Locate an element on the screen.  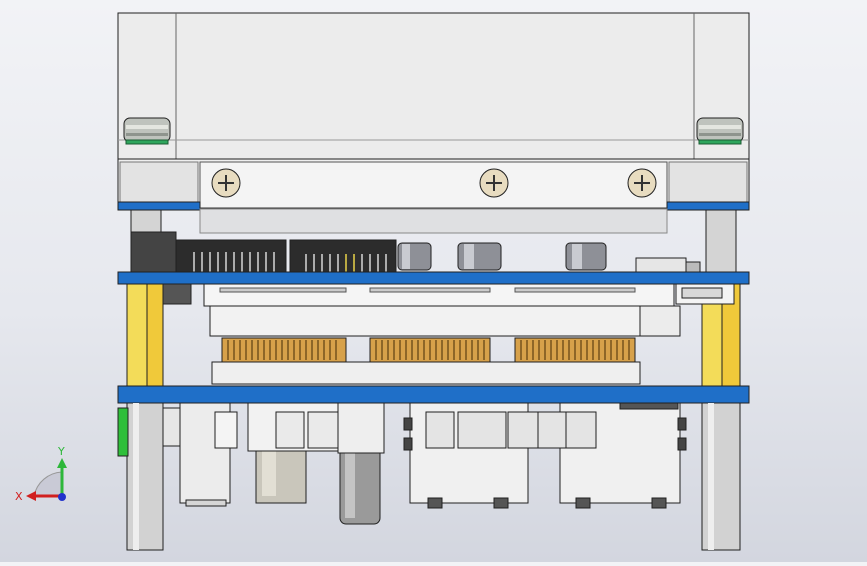
btb-connector-housing is located at coordinates (439, 295).